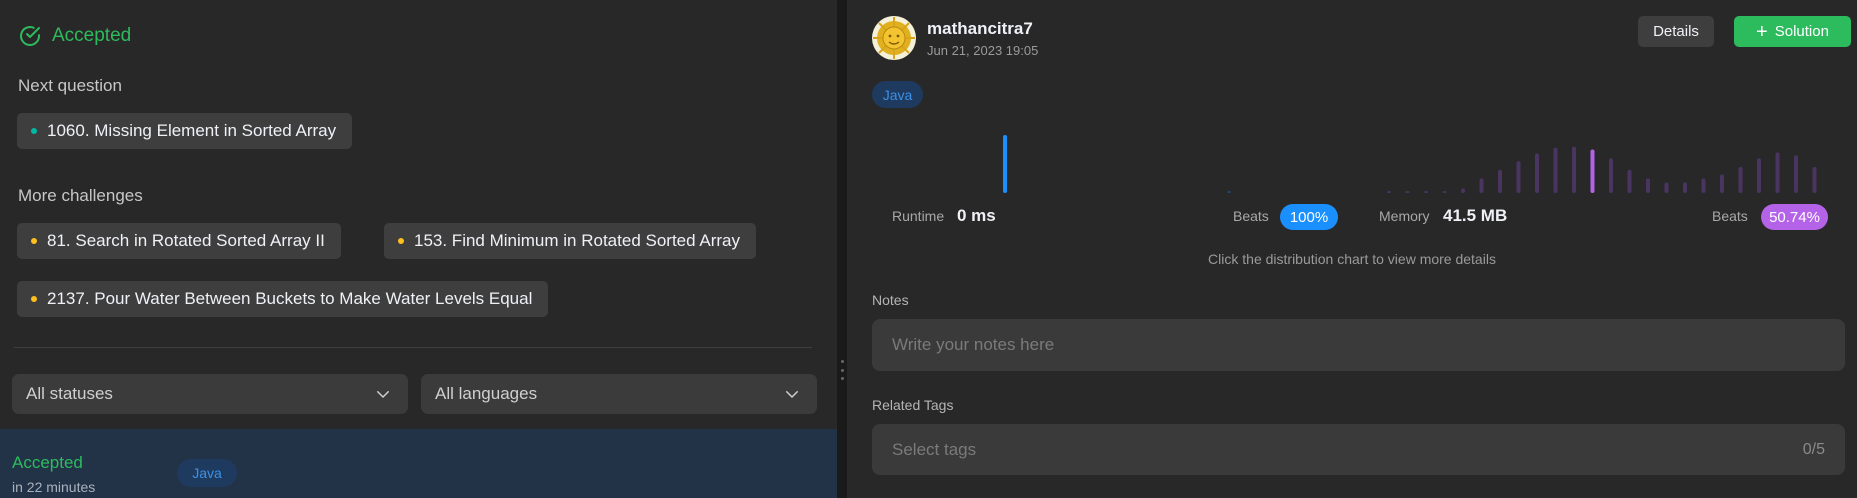  What do you see at coordinates (92, 35) in the screenshot?
I see `accepted-label: Accepted` at bounding box center [92, 35].